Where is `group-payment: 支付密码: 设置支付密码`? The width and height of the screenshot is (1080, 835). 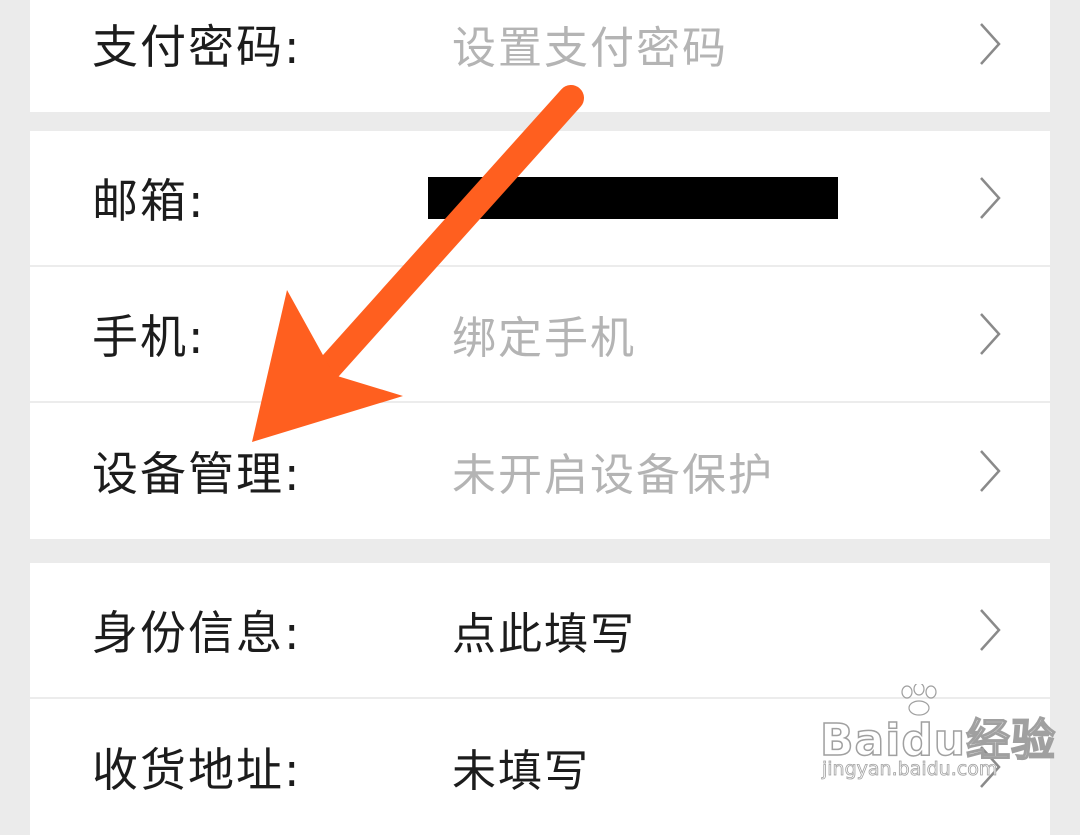 group-payment: 支付密码: 设置支付密码 is located at coordinates (540, 56).